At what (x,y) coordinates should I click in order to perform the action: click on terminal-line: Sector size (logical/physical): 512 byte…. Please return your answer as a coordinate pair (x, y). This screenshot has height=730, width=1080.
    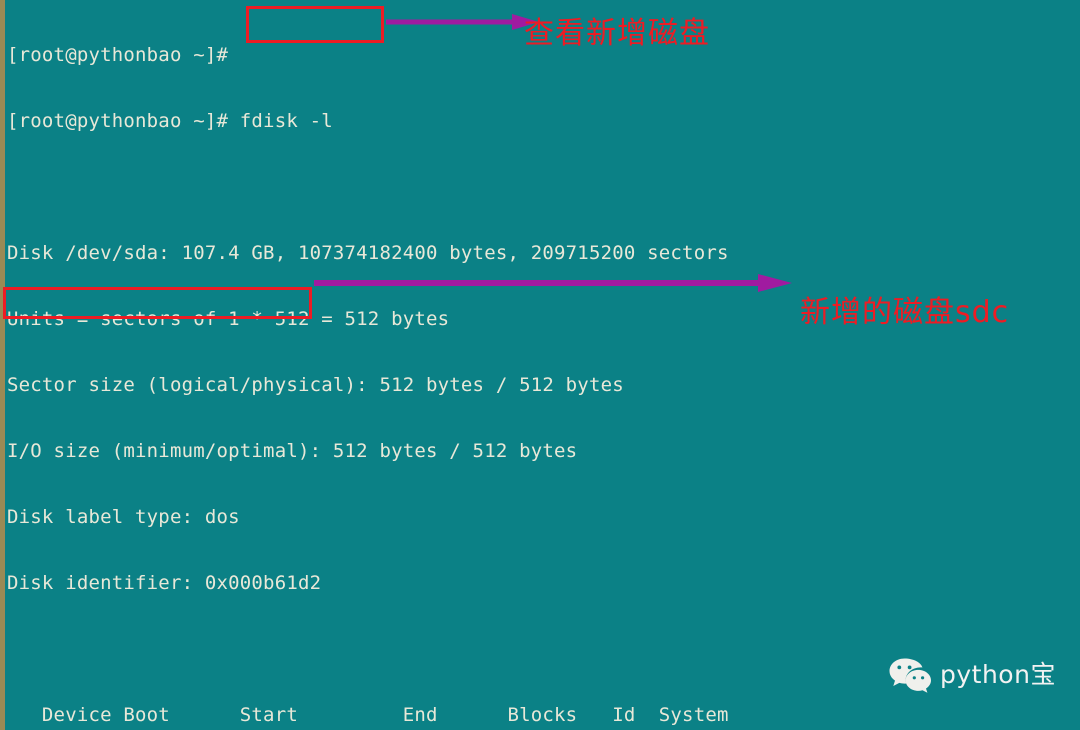
    Looking at the image, I should click on (315, 385).